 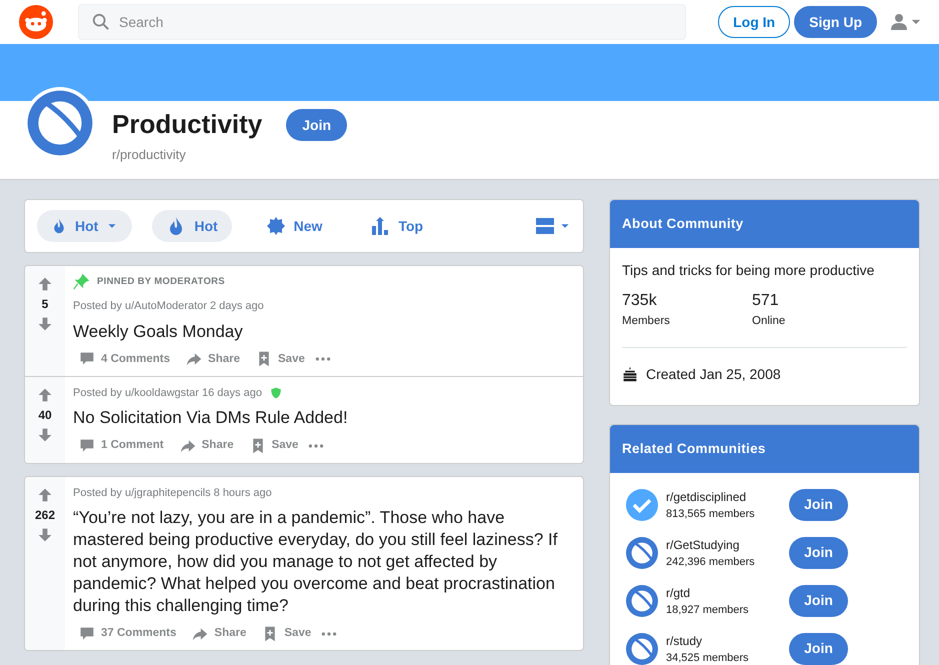 I want to click on user-icon, so click(x=899, y=22).